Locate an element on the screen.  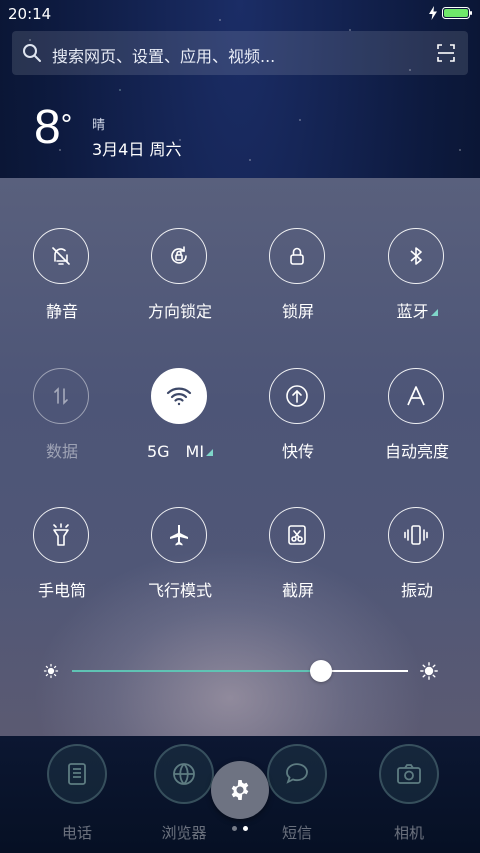
toggle-auto-brightness: 自动亮度 is located at coordinates (417, 423).